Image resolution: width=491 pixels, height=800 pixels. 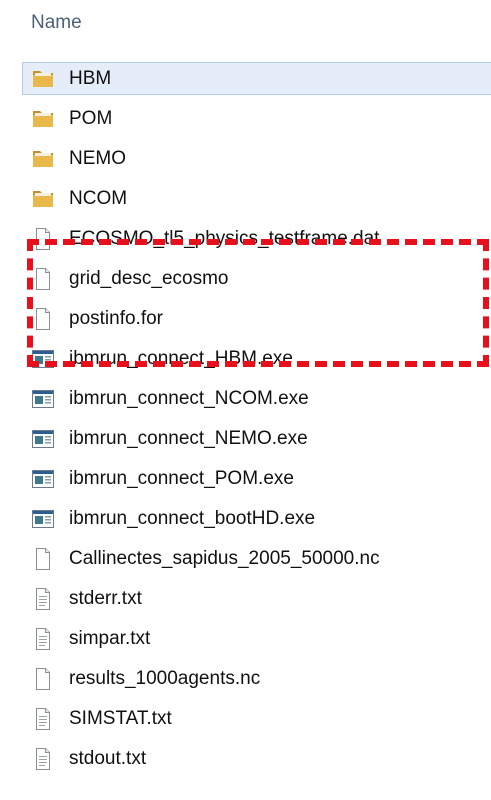 I want to click on file-name: NEMO, so click(x=97, y=158).